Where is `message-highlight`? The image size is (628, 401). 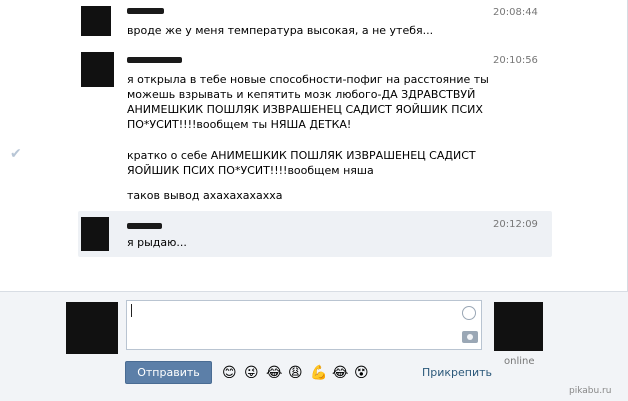
message-highlight is located at coordinates (315, 234).